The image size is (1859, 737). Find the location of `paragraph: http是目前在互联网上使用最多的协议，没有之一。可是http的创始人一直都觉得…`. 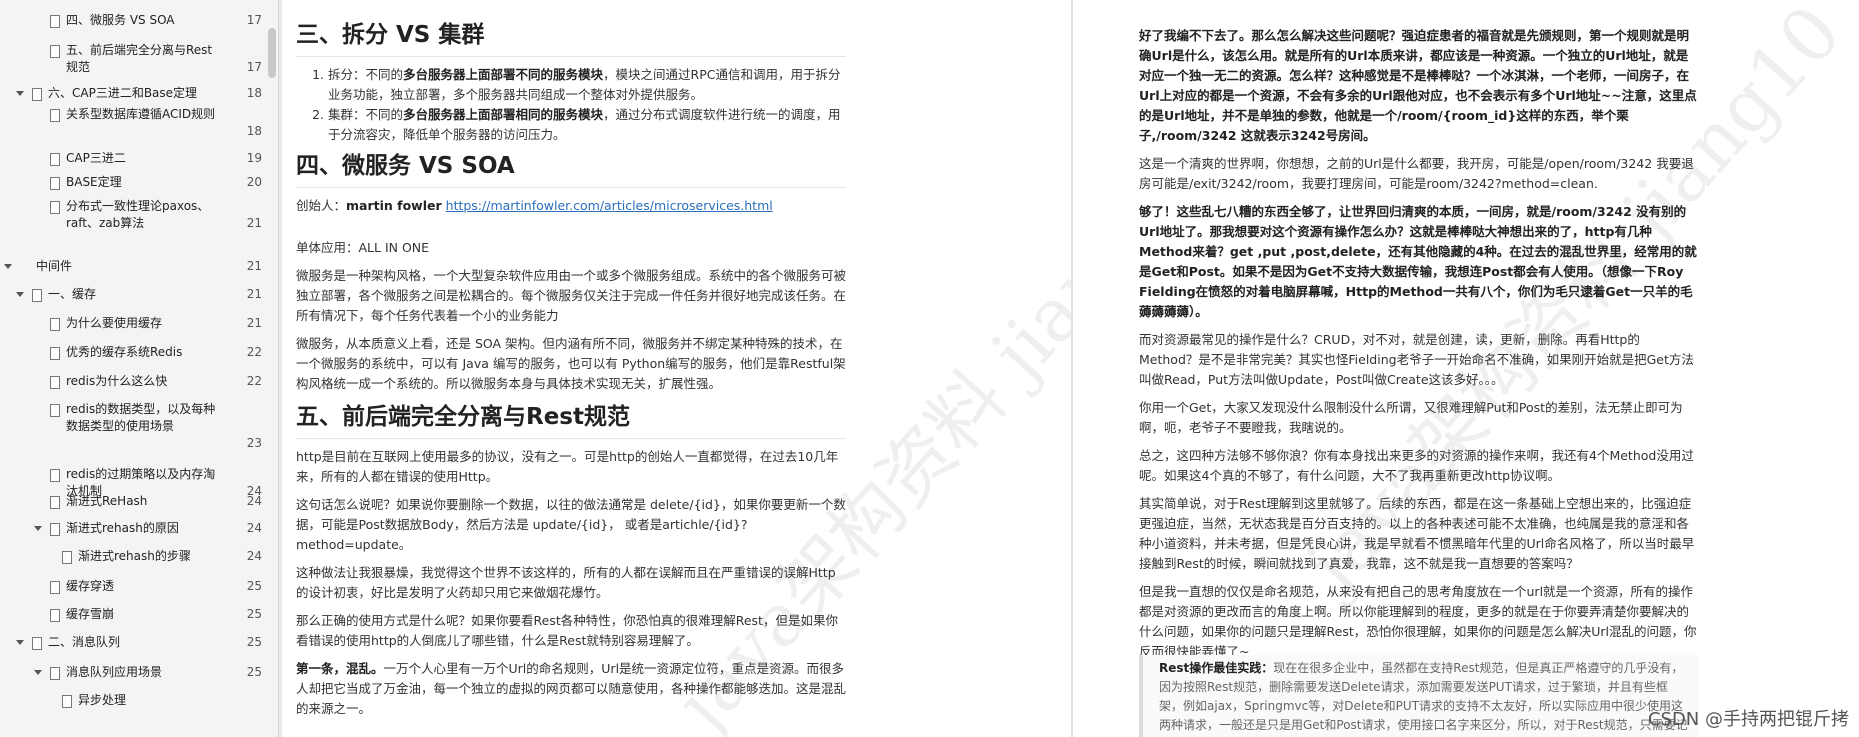

paragraph: http是目前在互联网上使用最多的协议，没有之一。可是http的创始人一直都觉得… is located at coordinates (567, 466).